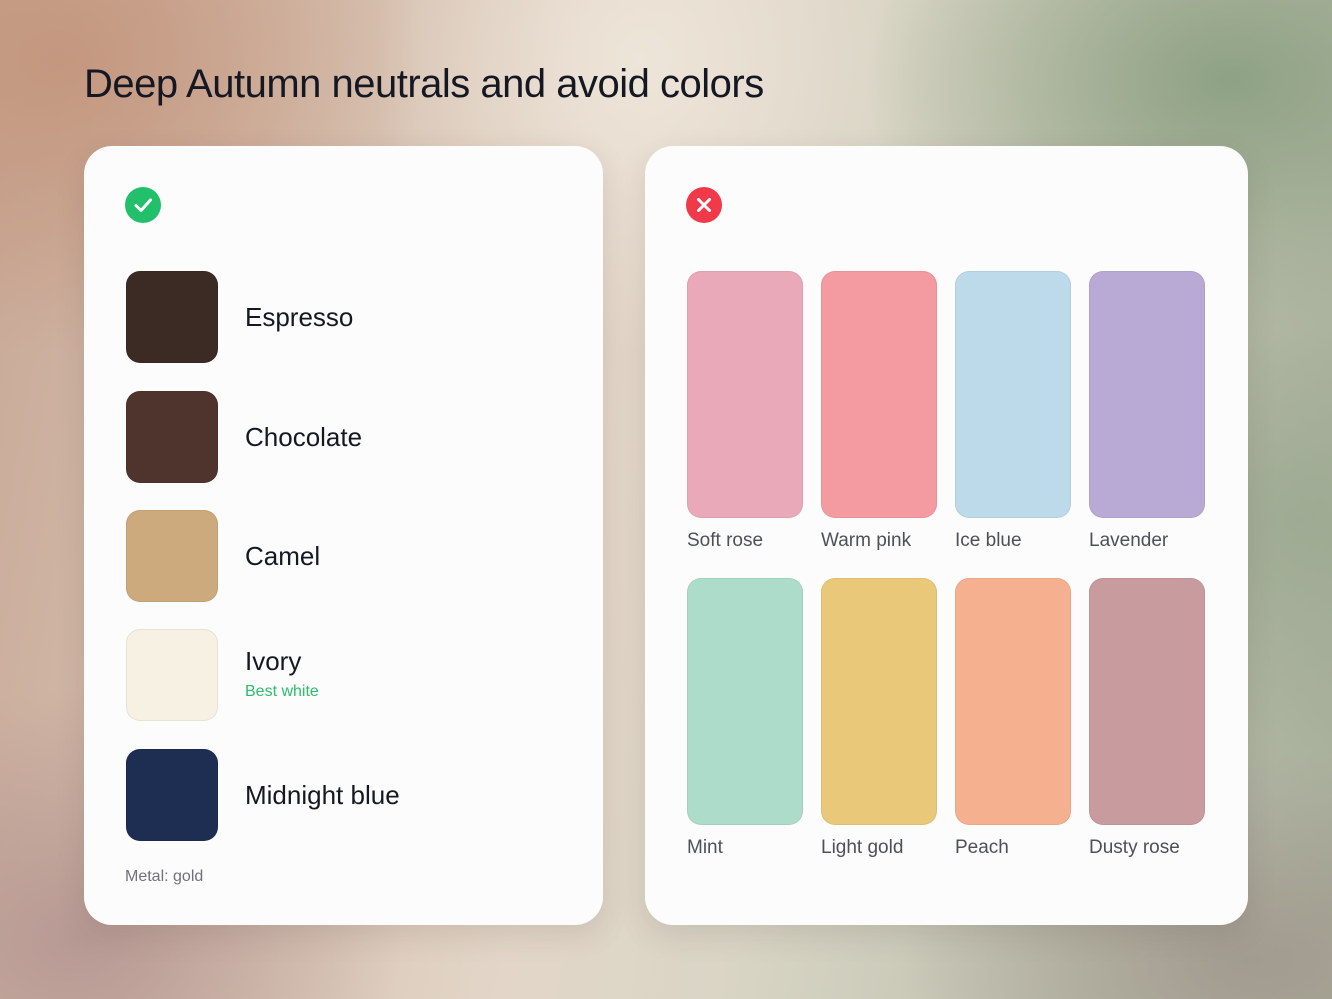 The height and width of the screenshot is (999, 1332). I want to click on neutral-item-camel: Camel, so click(336, 556).